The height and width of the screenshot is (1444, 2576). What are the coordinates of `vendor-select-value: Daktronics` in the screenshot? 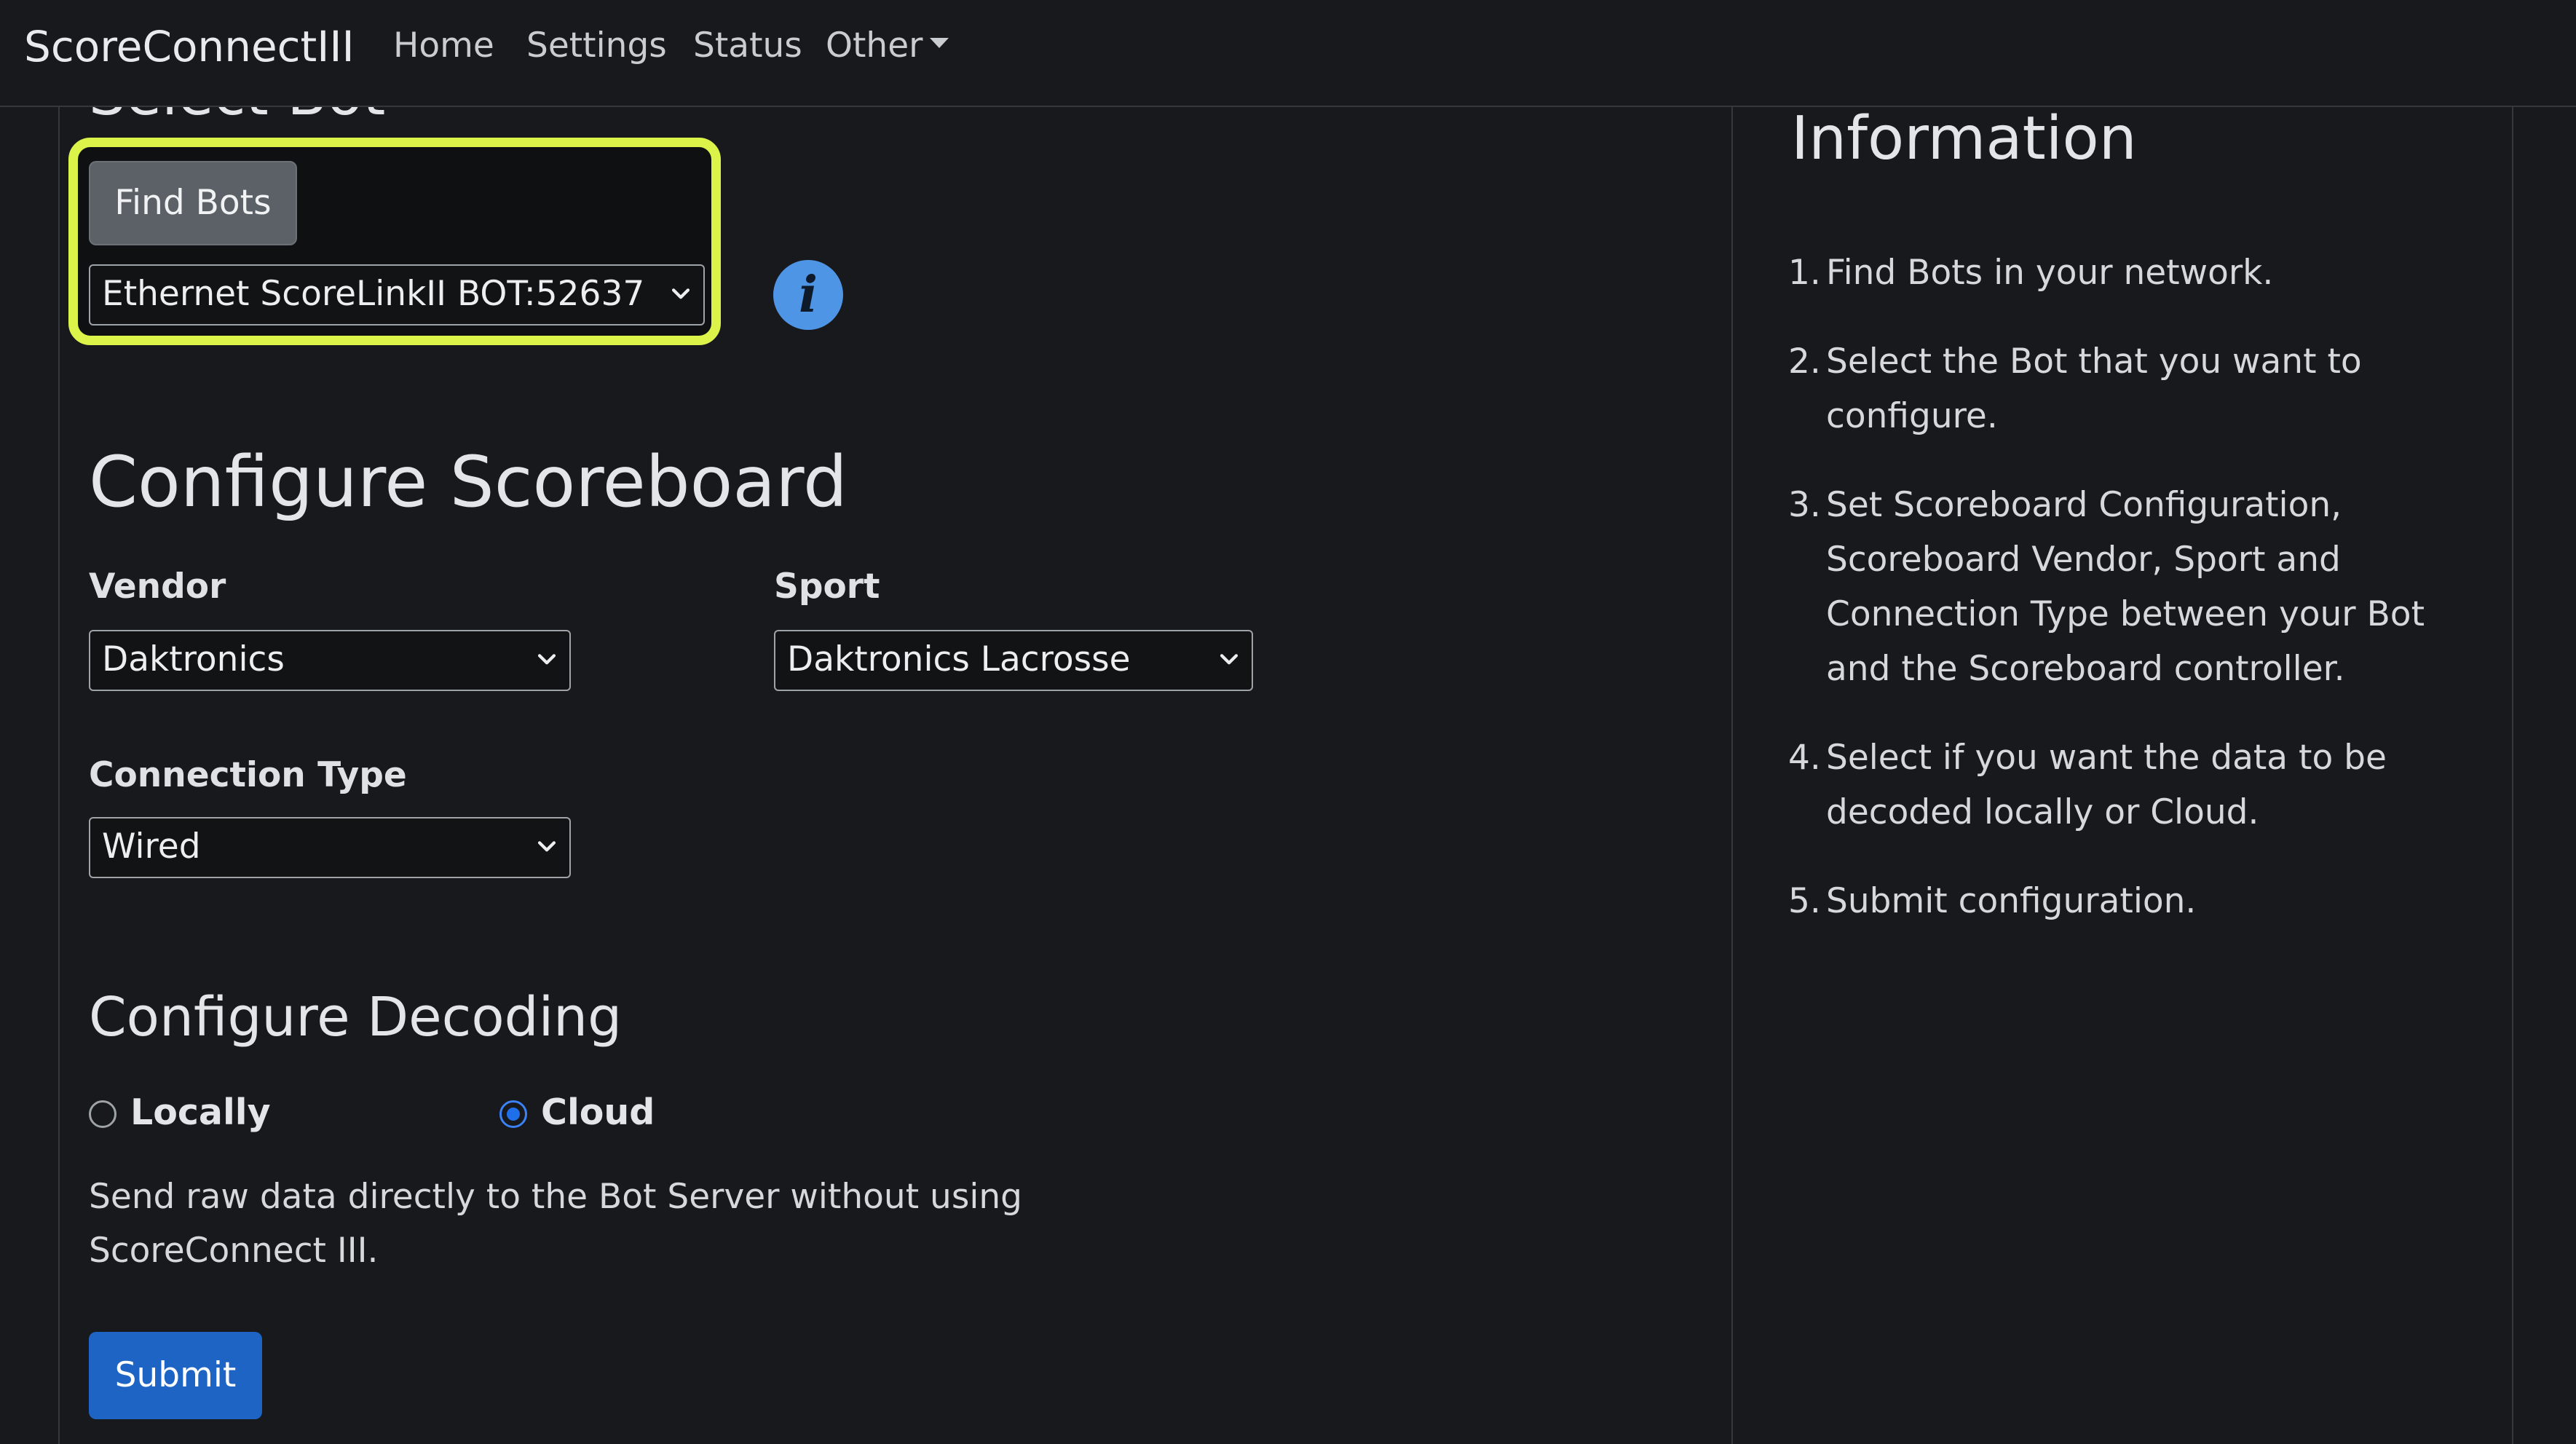 It's located at (194, 659).